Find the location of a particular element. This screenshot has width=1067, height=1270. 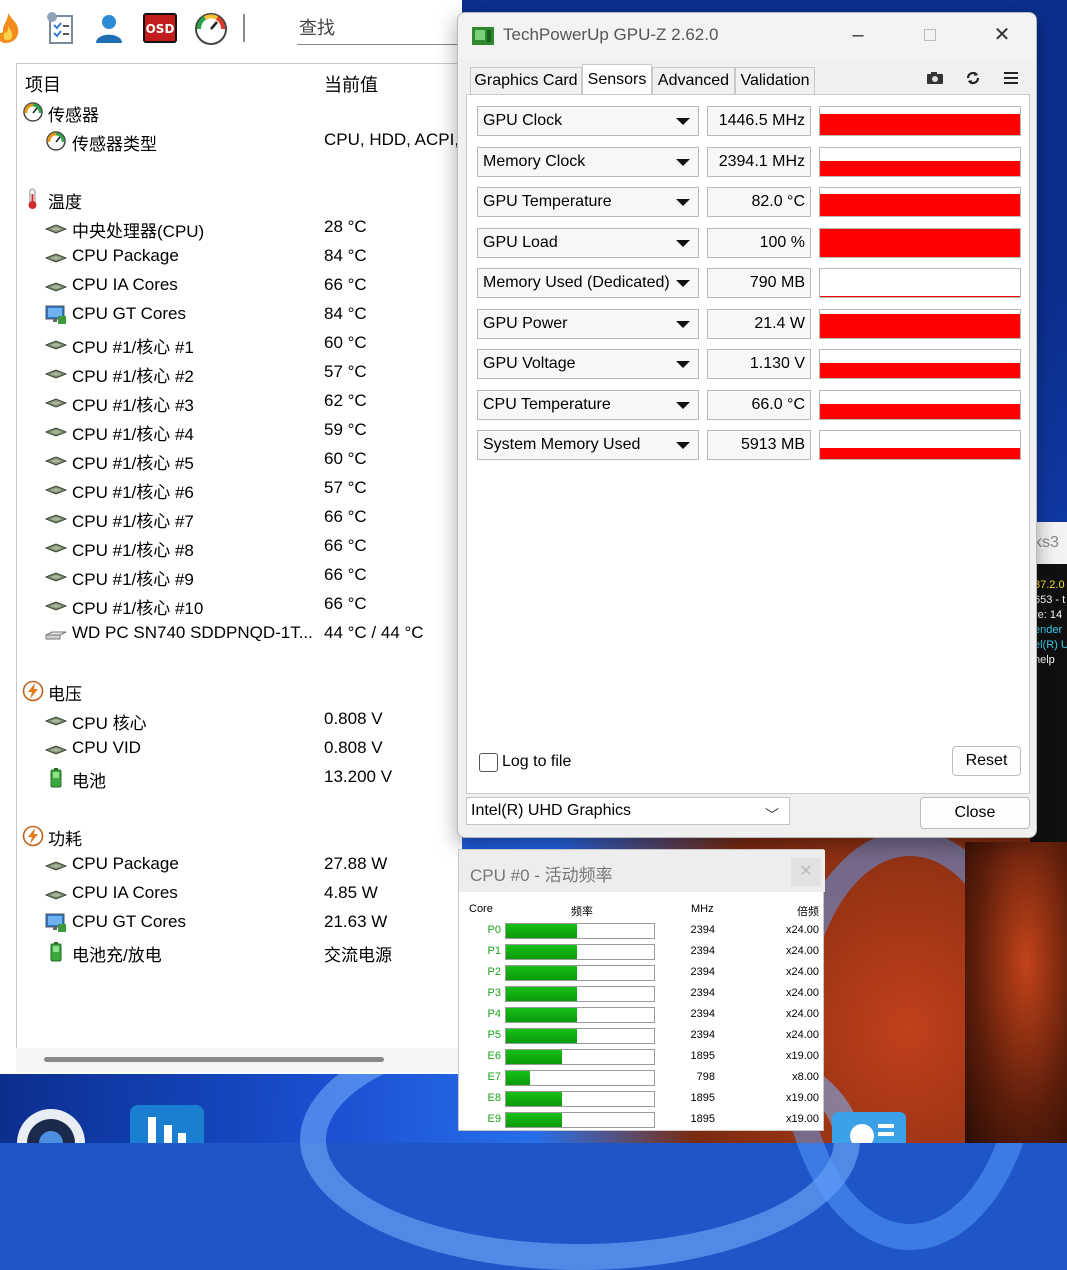

tree-item: CPU VID 0.808 V is located at coordinates (239, 748).